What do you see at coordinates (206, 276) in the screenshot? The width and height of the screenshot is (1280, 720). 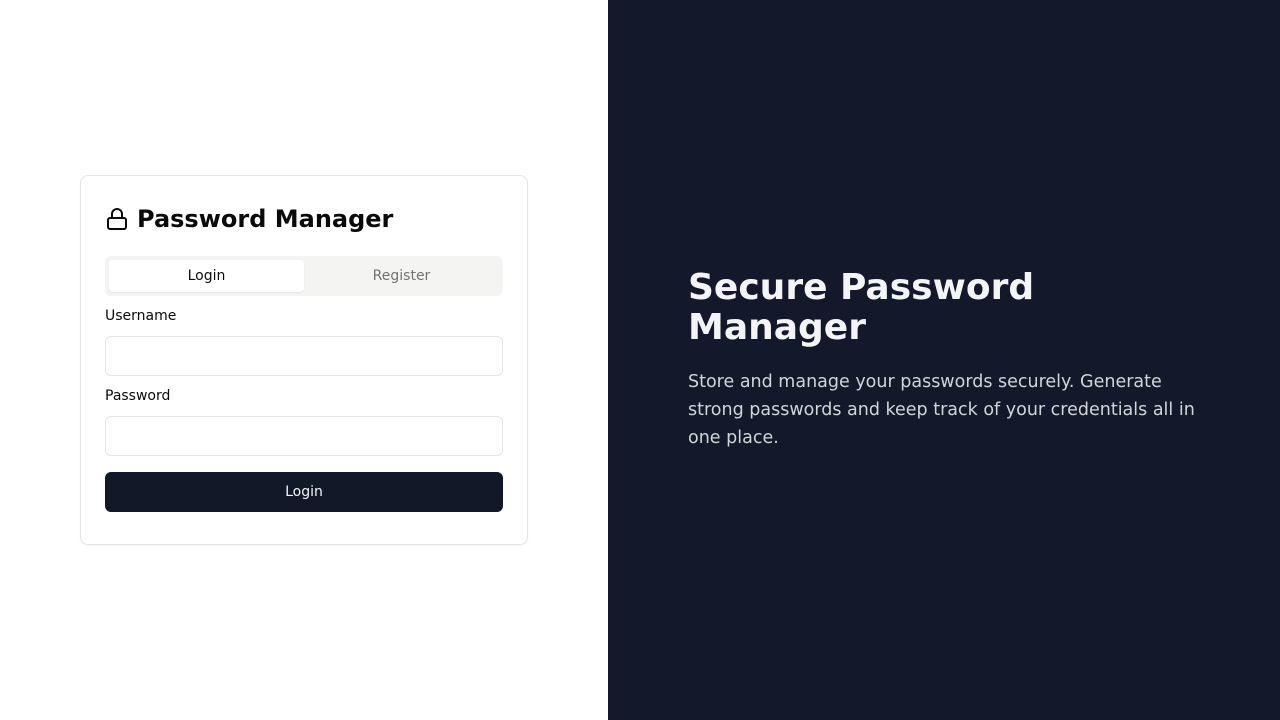 I see `tab-login: Login` at bounding box center [206, 276].